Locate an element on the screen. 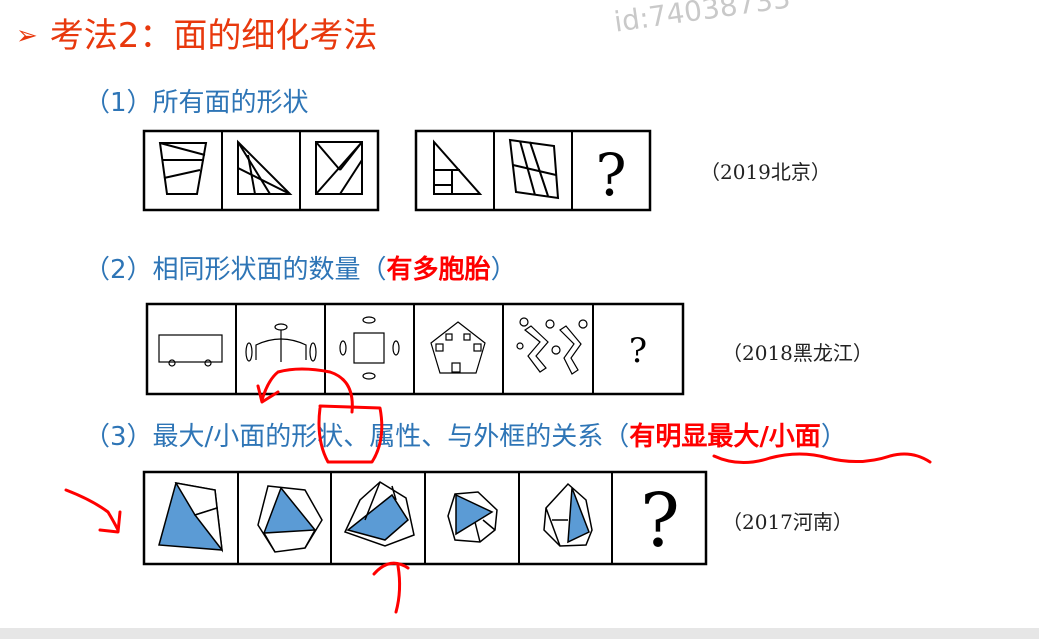 This screenshot has height=639, width=1039. annotation-underline is located at coordinates (822, 458).